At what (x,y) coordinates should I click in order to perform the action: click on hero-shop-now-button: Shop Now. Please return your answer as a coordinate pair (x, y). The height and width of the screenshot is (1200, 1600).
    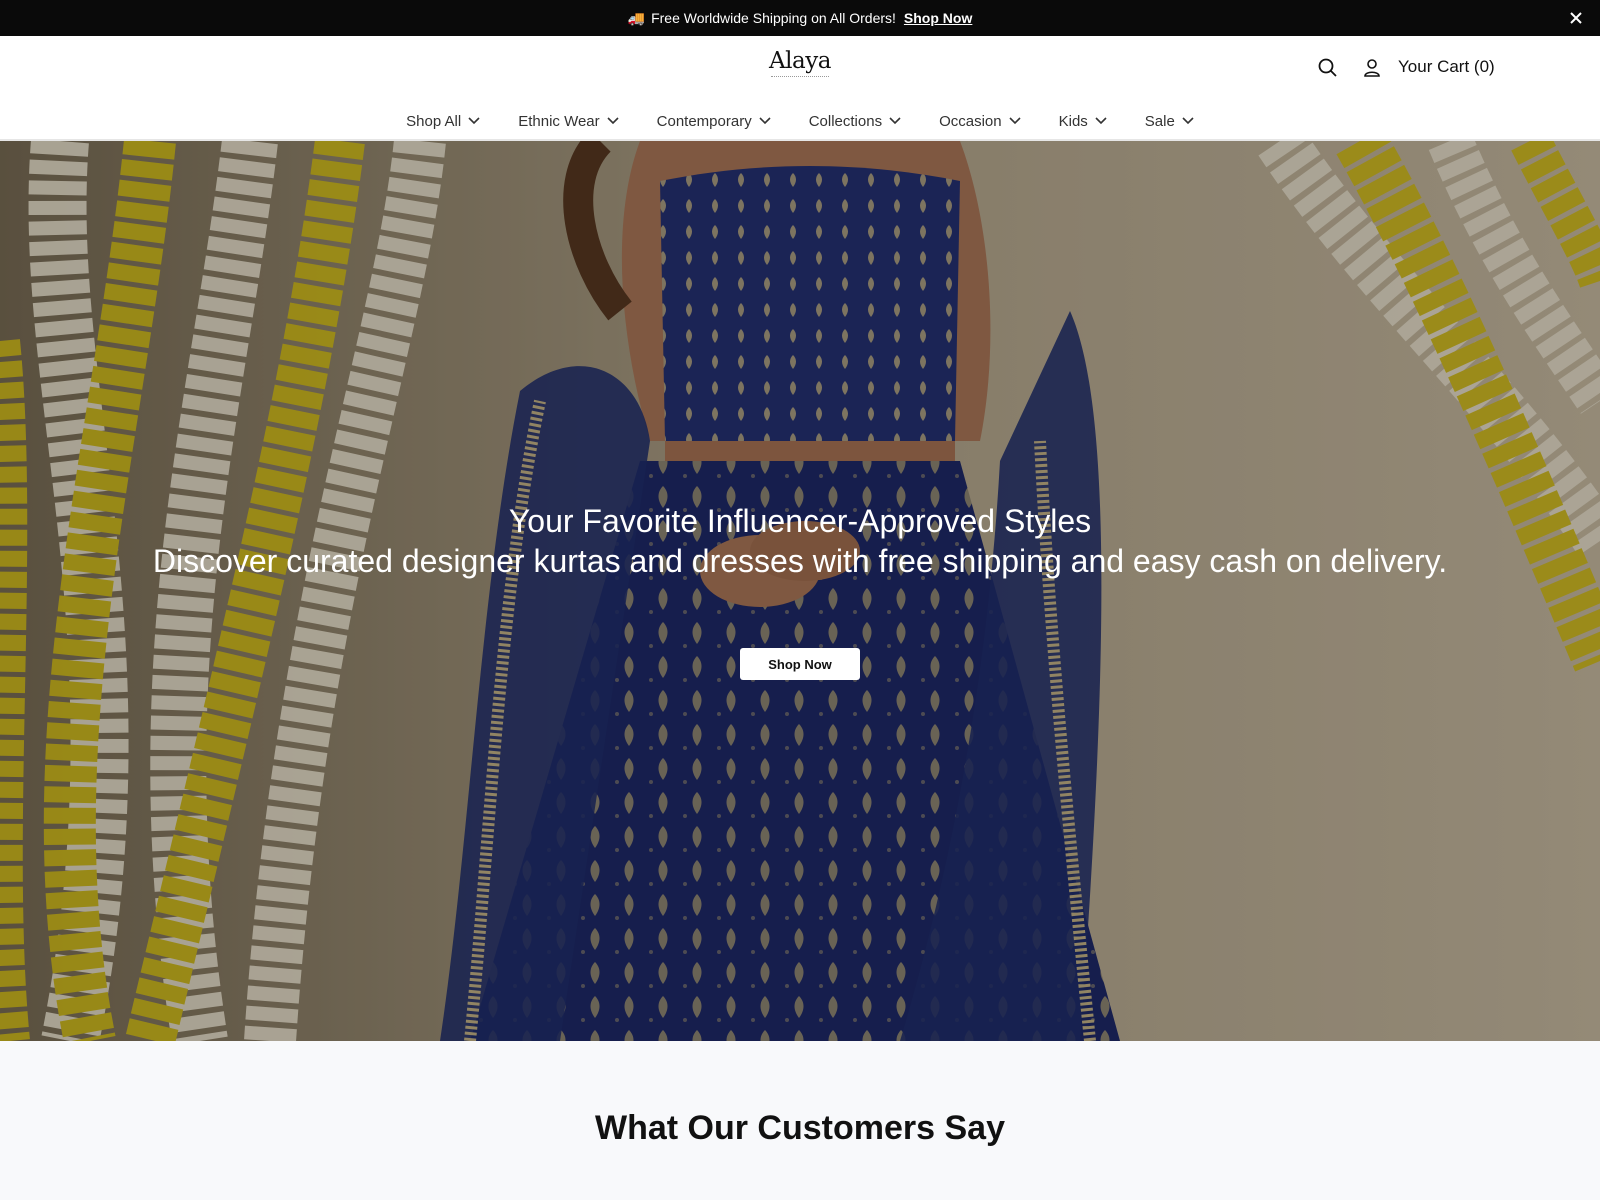
    Looking at the image, I should click on (800, 664).